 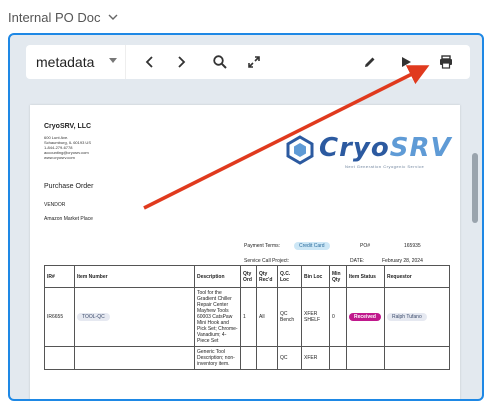 I want to click on column-header: Min Qty, so click(x=338, y=276).